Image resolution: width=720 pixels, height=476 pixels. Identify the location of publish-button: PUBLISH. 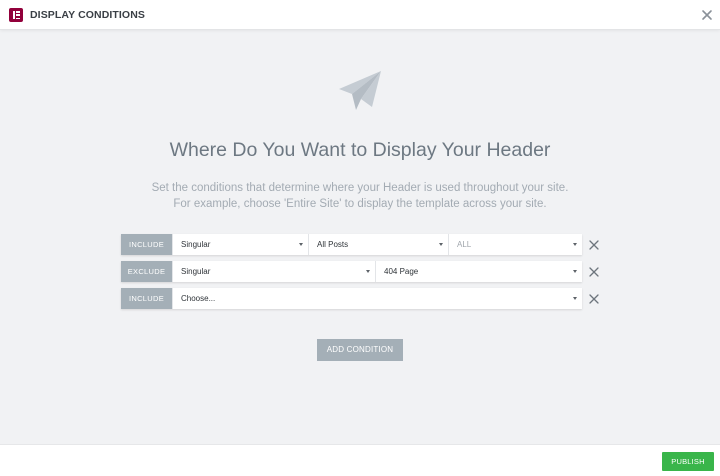
(688, 461).